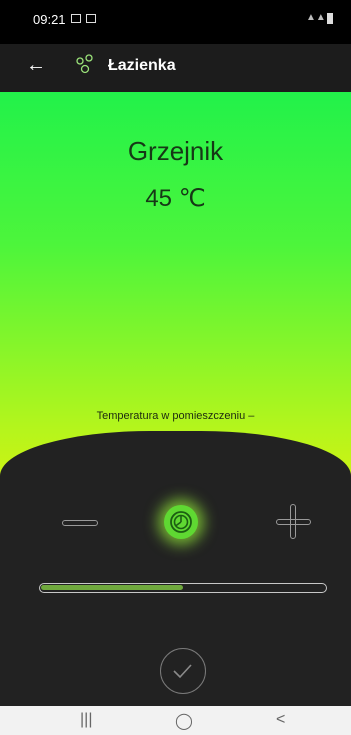 Image resolution: width=351 pixels, height=735 pixels. I want to click on app-notification-icon, so click(91, 18).